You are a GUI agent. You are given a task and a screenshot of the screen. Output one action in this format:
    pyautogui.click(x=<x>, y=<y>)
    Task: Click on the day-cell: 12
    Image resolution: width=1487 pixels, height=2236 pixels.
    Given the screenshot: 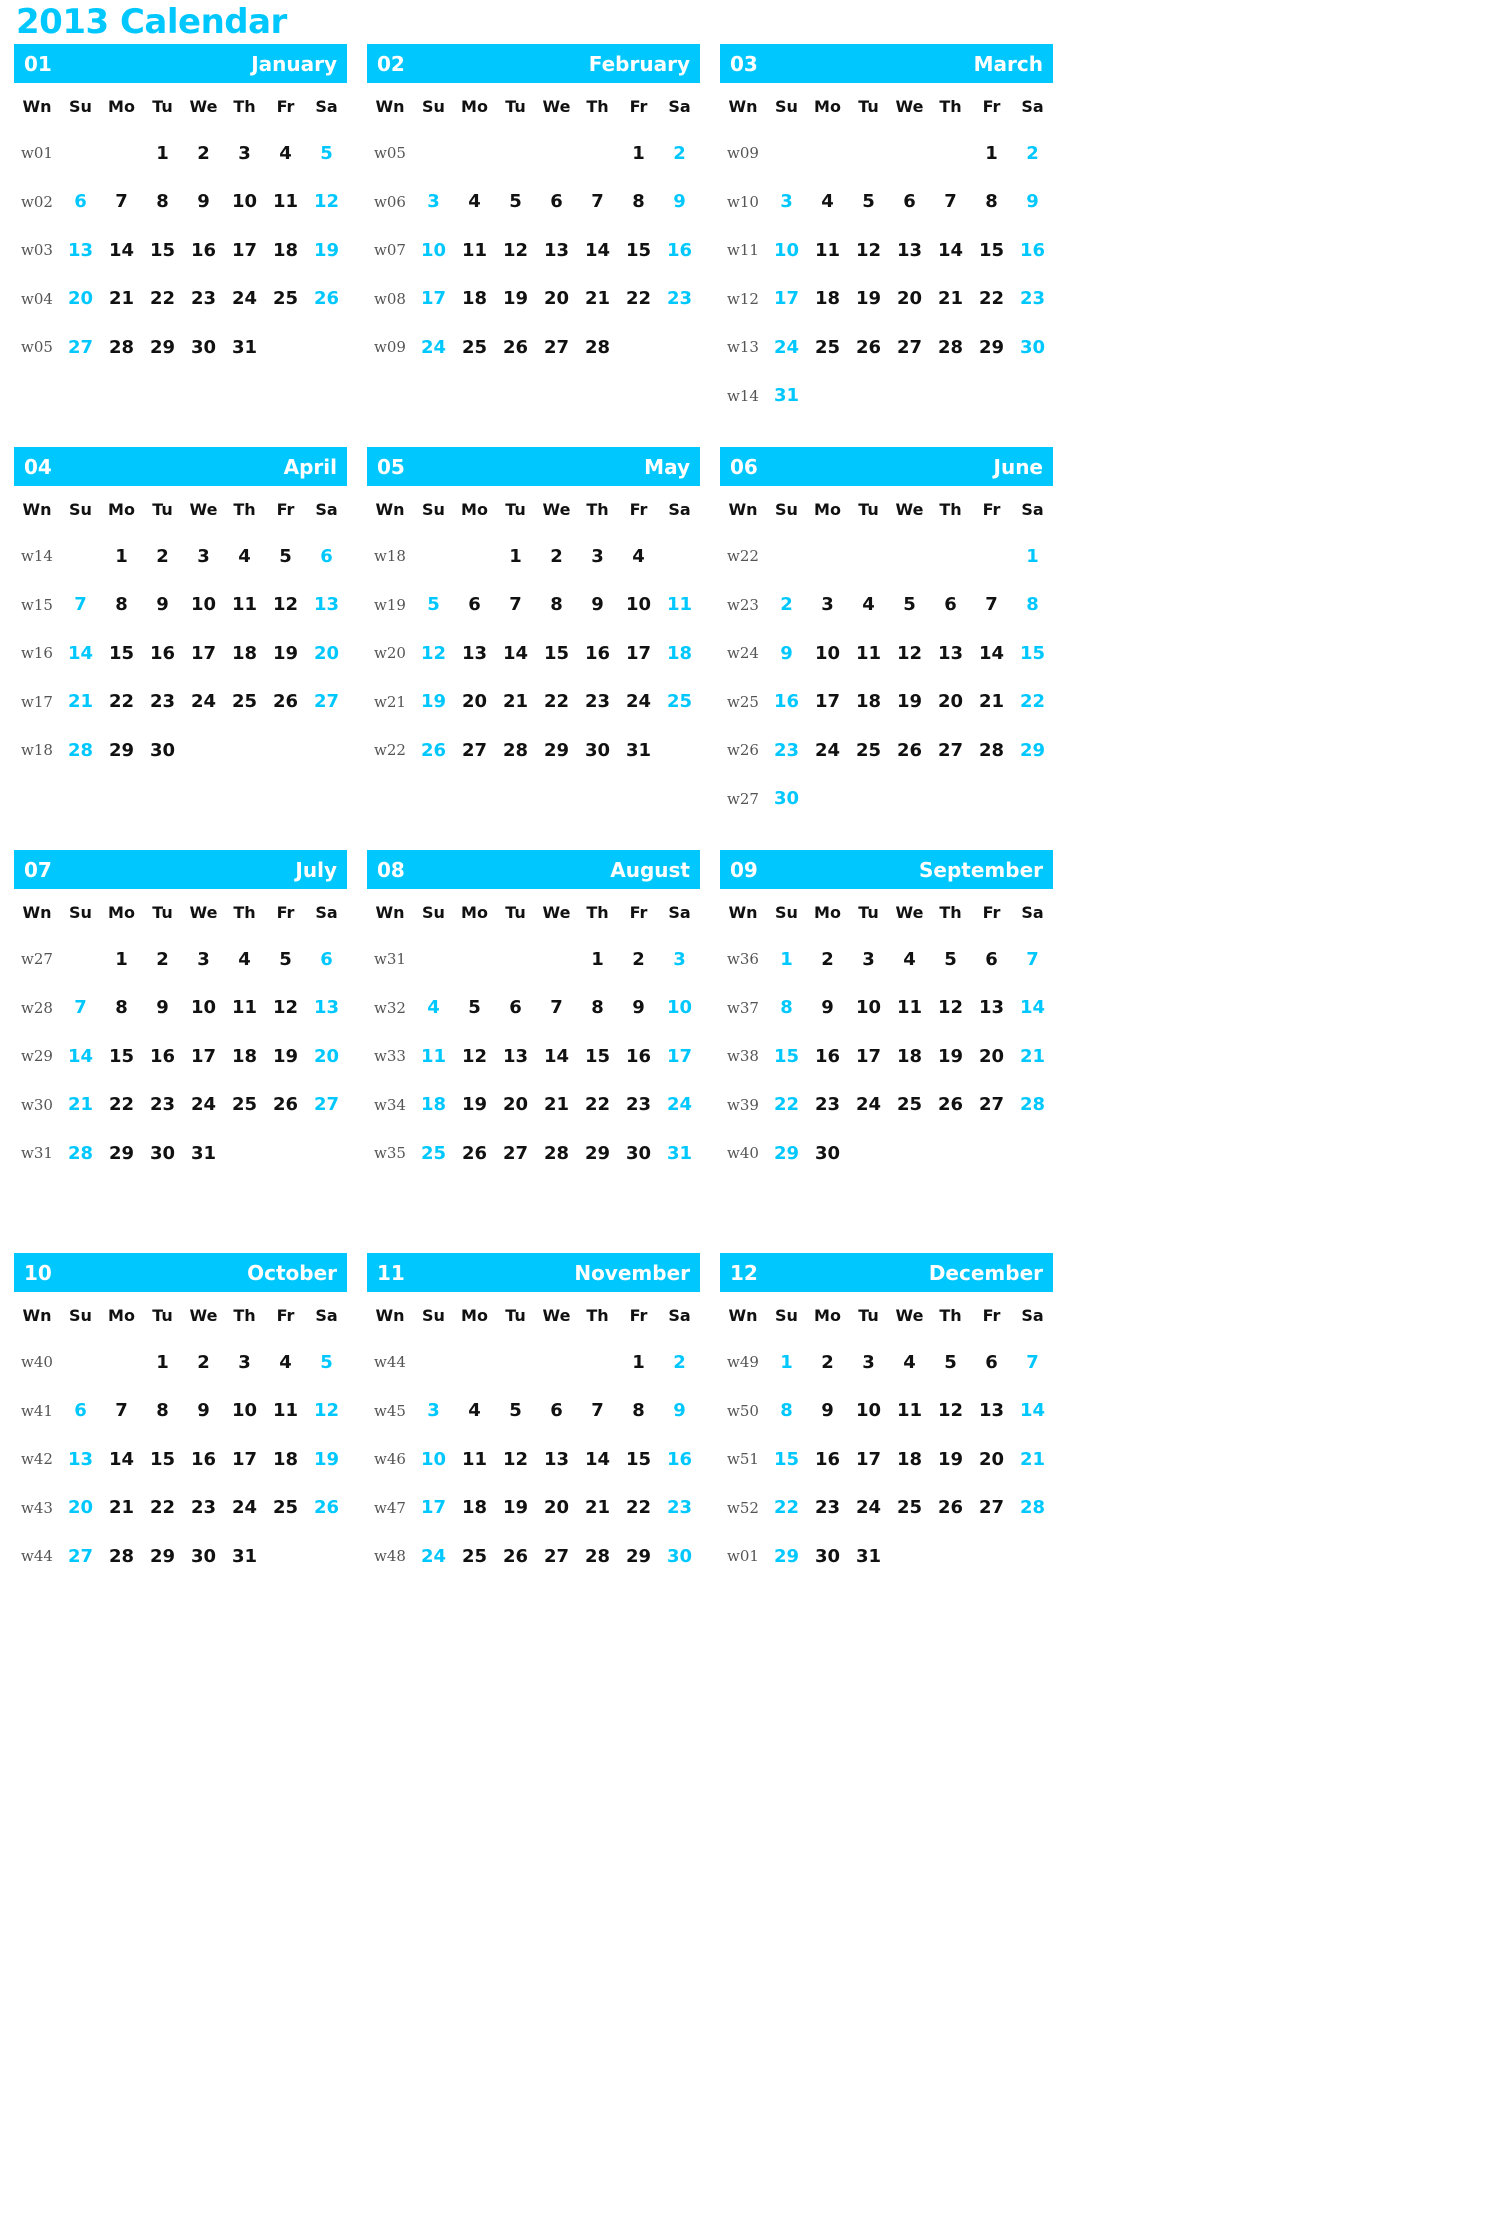 What is the action you would take?
    pyautogui.click(x=433, y=653)
    